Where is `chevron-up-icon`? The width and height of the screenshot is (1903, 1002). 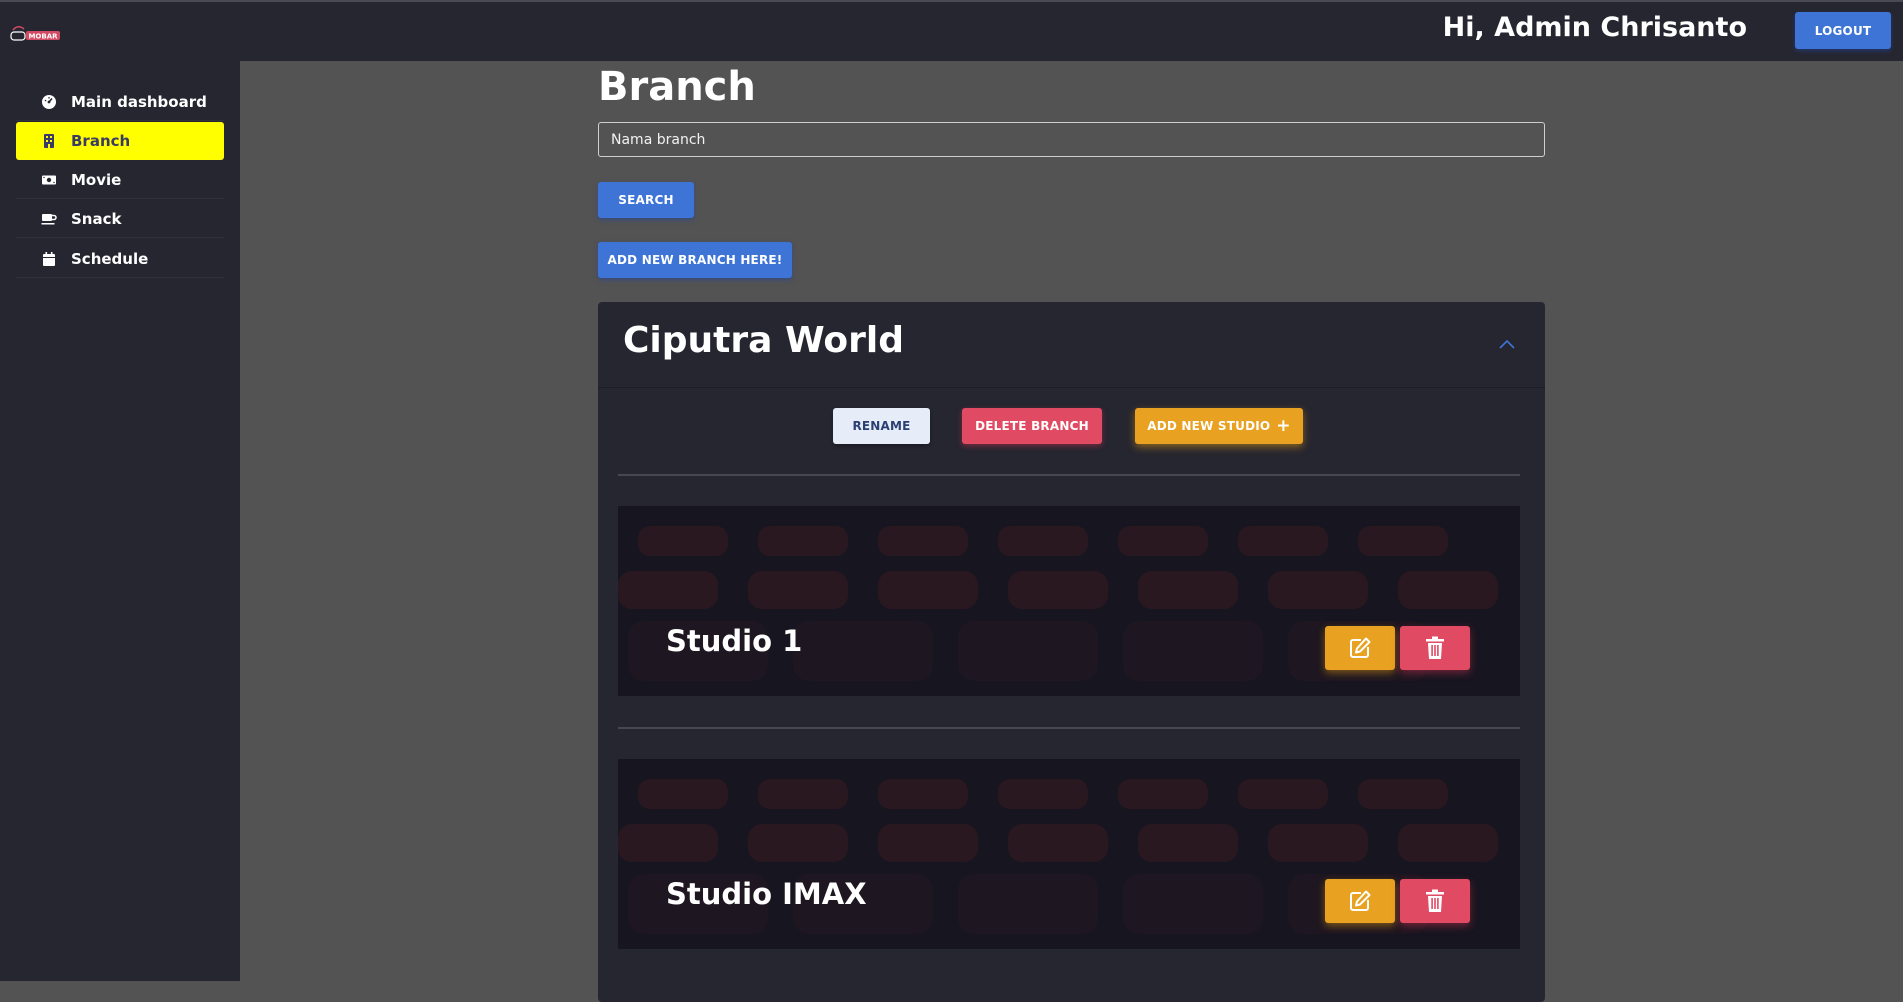
chevron-up-icon is located at coordinates (1507, 344).